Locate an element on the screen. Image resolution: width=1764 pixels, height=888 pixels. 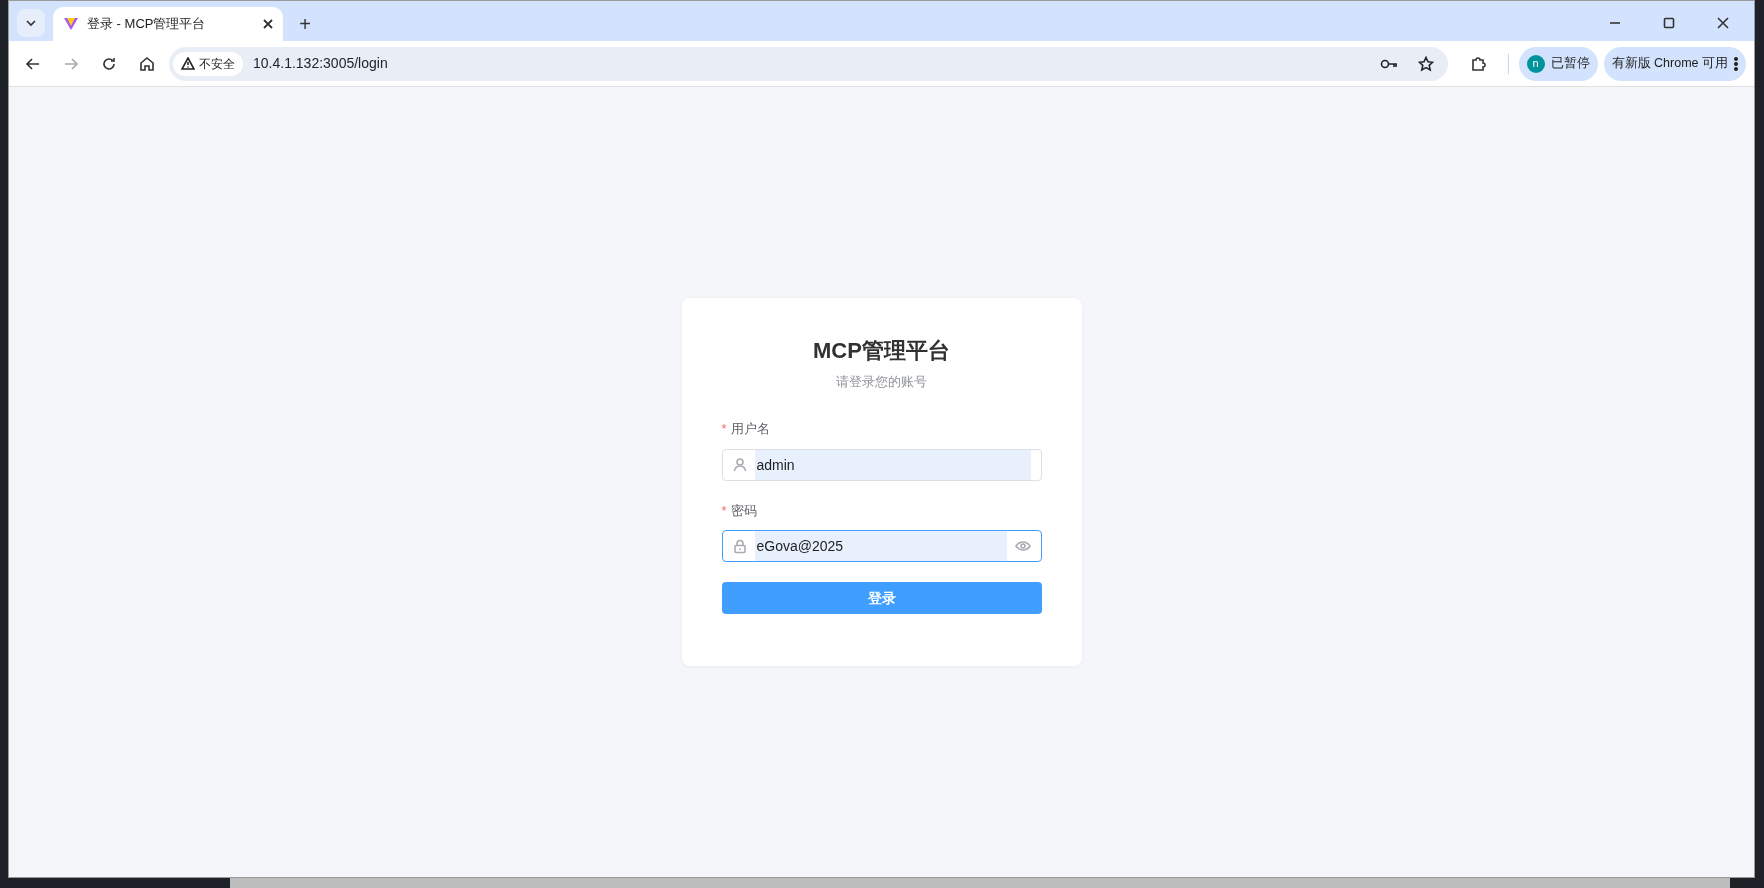
profile-button: n 已暂停 is located at coordinates (1558, 63).